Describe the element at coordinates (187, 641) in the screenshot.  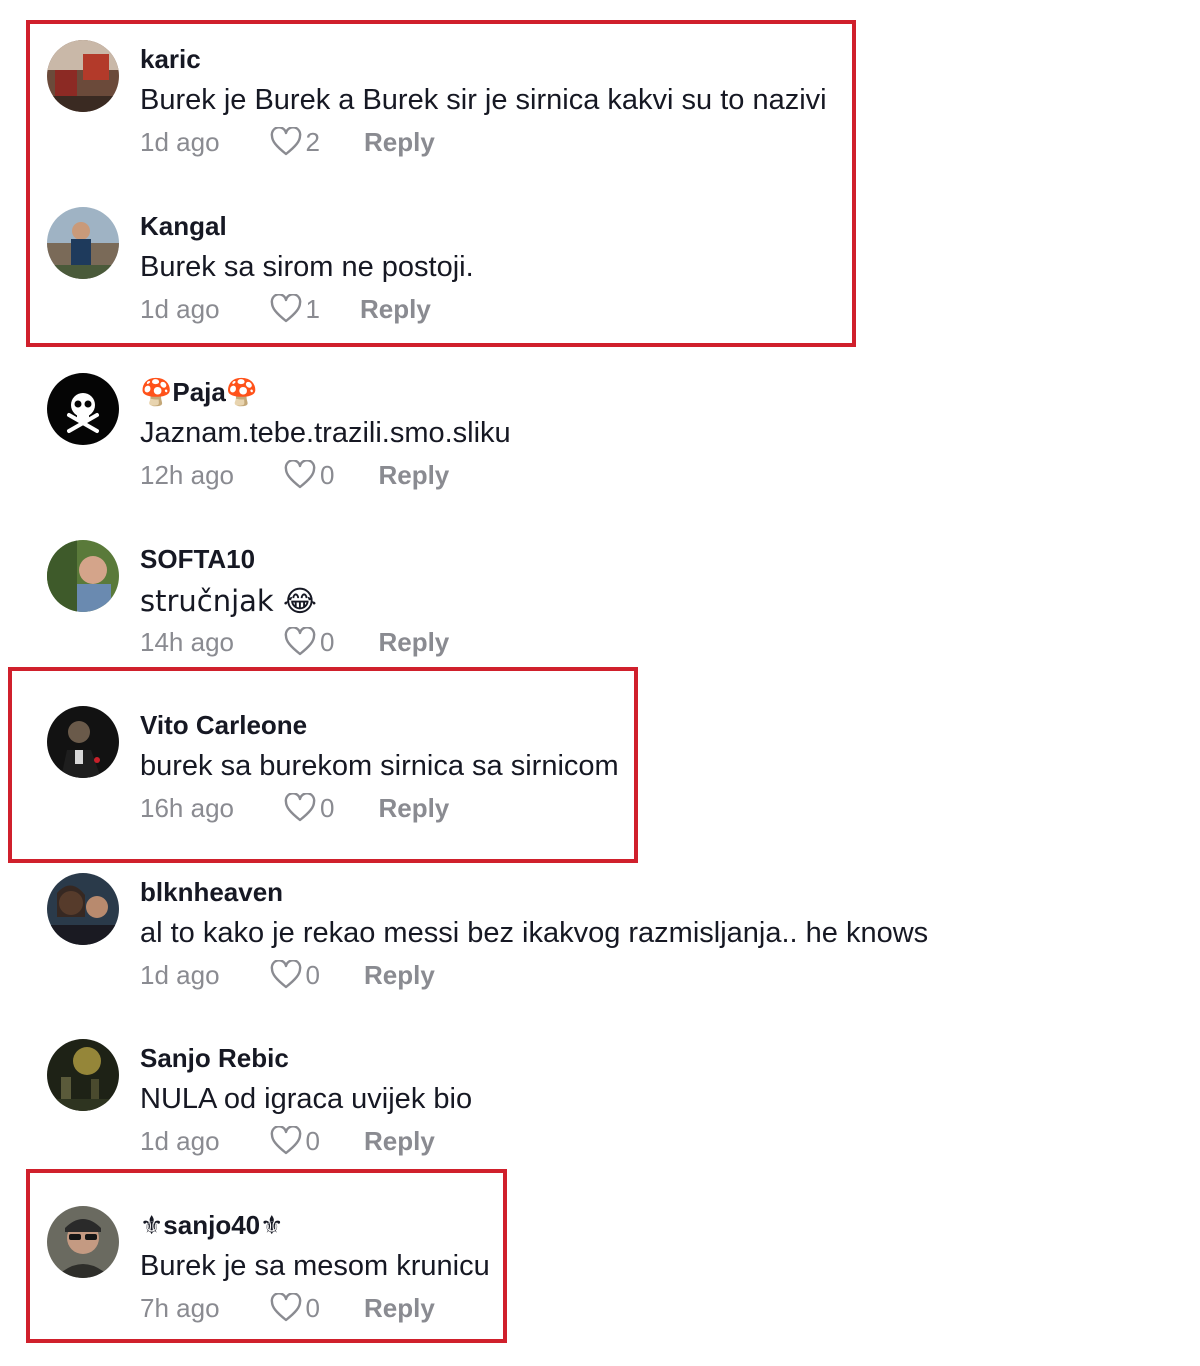
I see `comment-time: 14h ago` at that location.